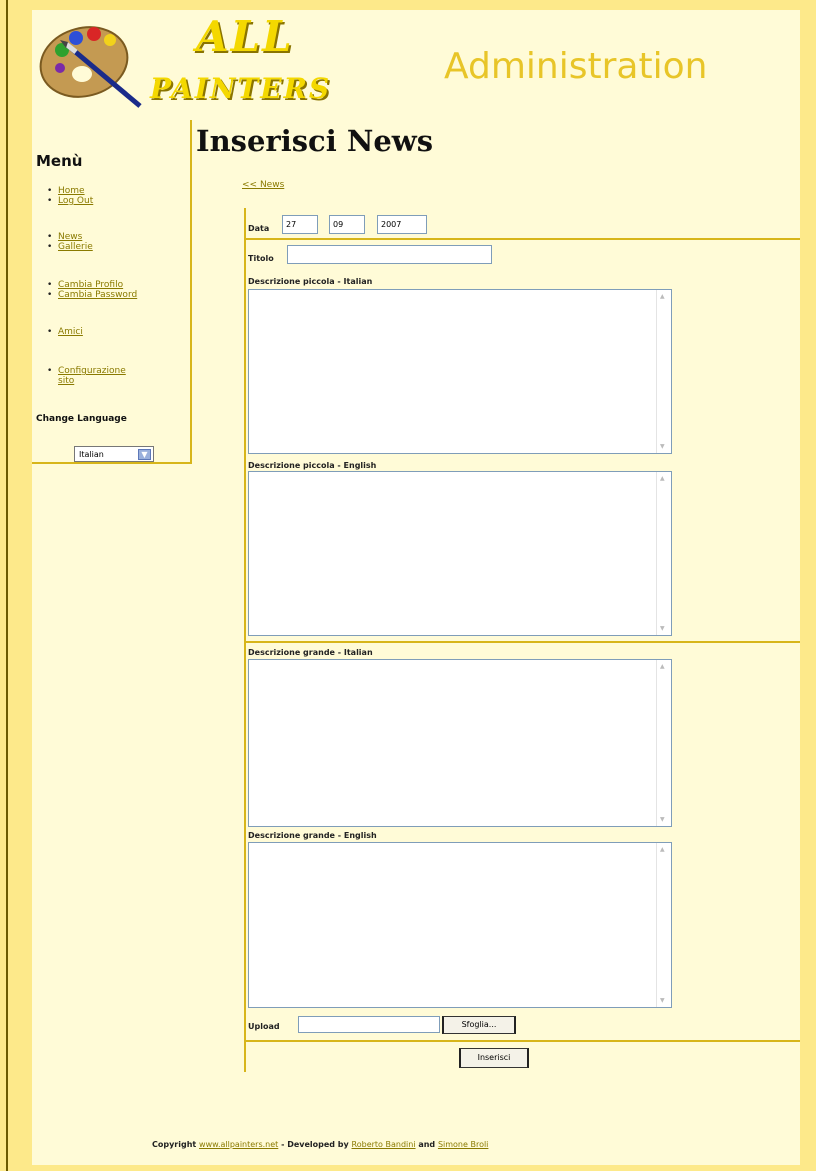 This screenshot has height=1171, width=816. Describe the element at coordinates (426, 1144) in the screenshot. I see `and-label: and` at that location.